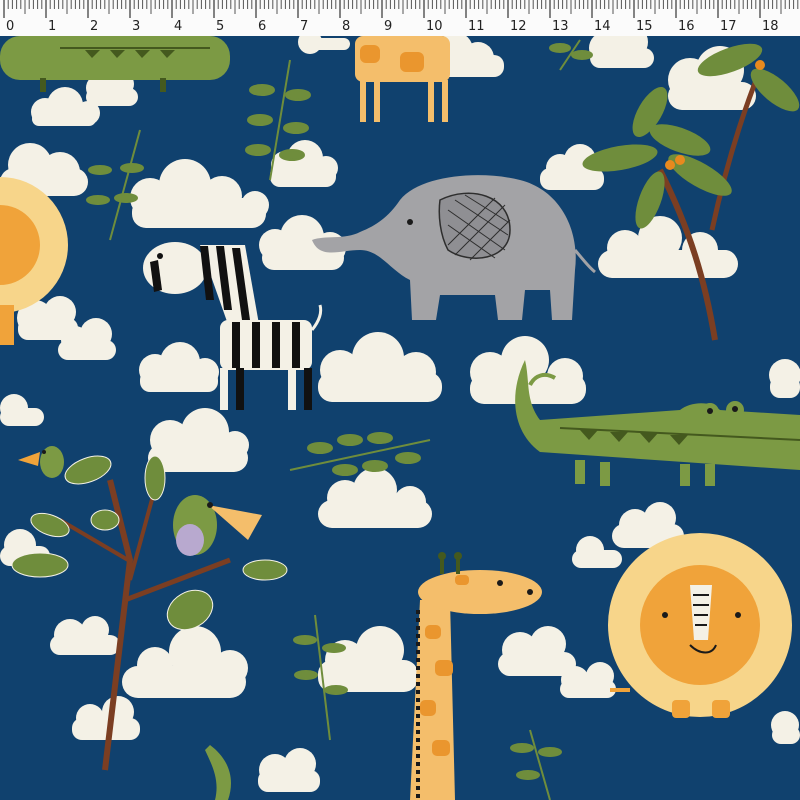 The width and height of the screenshot is (800, 800). I want to click on ruler-label: 6, so click(262, 26).